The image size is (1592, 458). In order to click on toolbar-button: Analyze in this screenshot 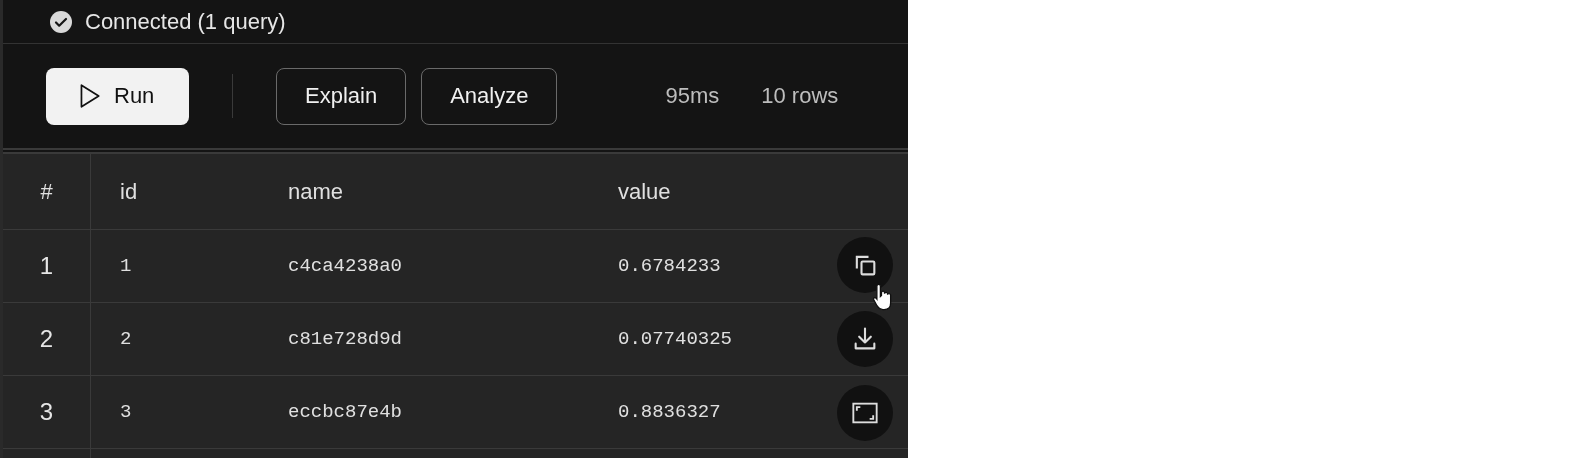, I will do `click(489, 96)`.